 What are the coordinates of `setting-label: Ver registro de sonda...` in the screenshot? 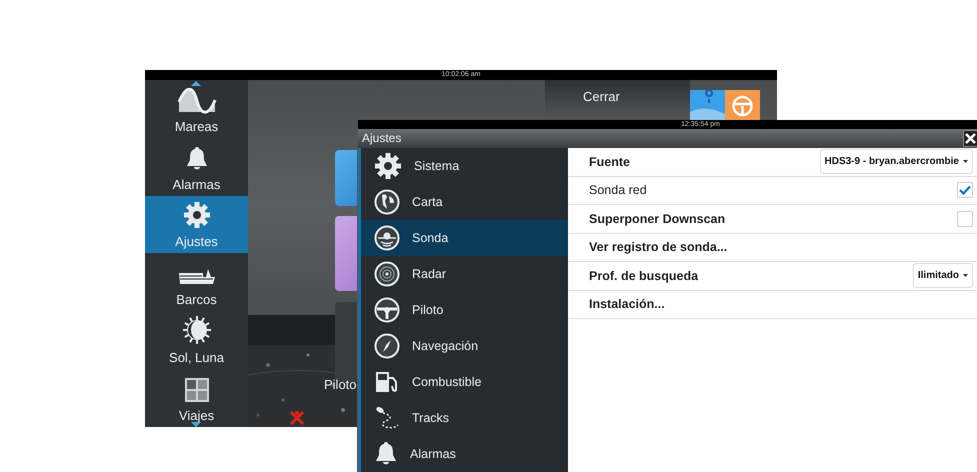 It's located at (658, 247).